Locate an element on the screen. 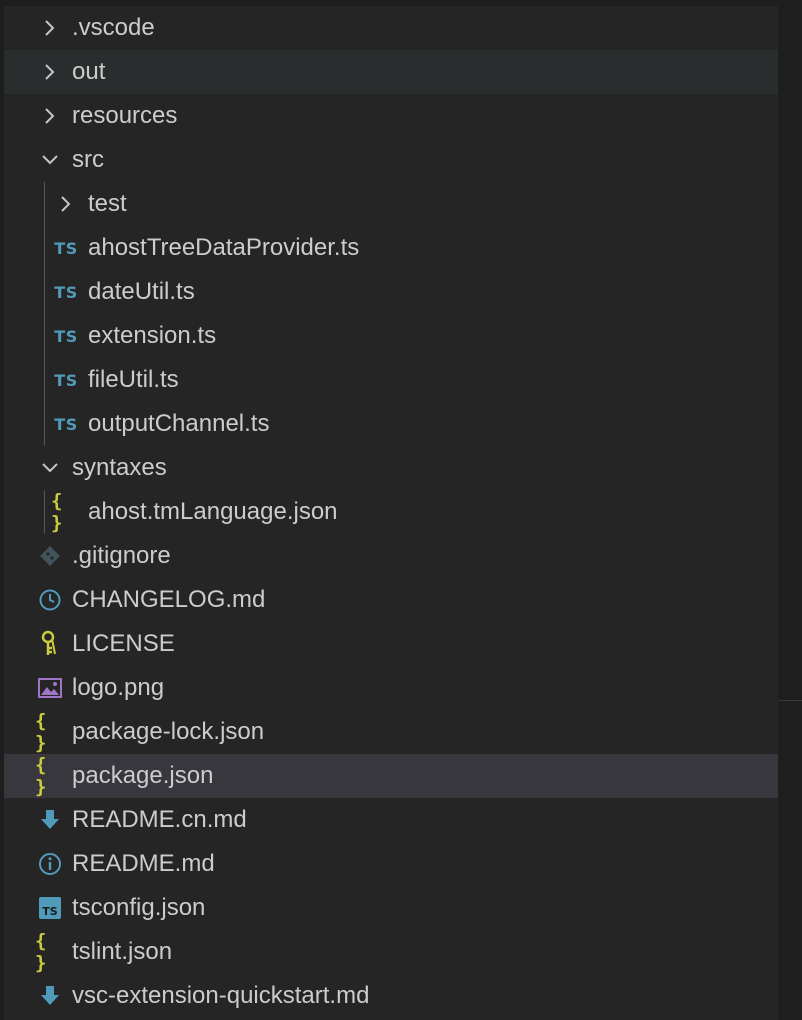  svg-text: TS is located at coordinates (50, 911).